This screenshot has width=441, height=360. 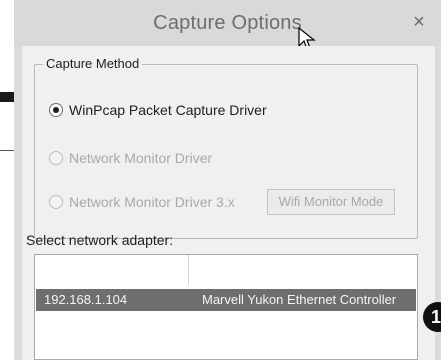 I want to click on radio-network-monitor-3x: Network Monitor Driver 3.x, so click(x=142, y=202).